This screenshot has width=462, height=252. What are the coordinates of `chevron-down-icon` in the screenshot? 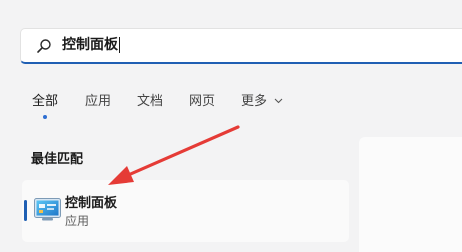 It's located at (278, 101).